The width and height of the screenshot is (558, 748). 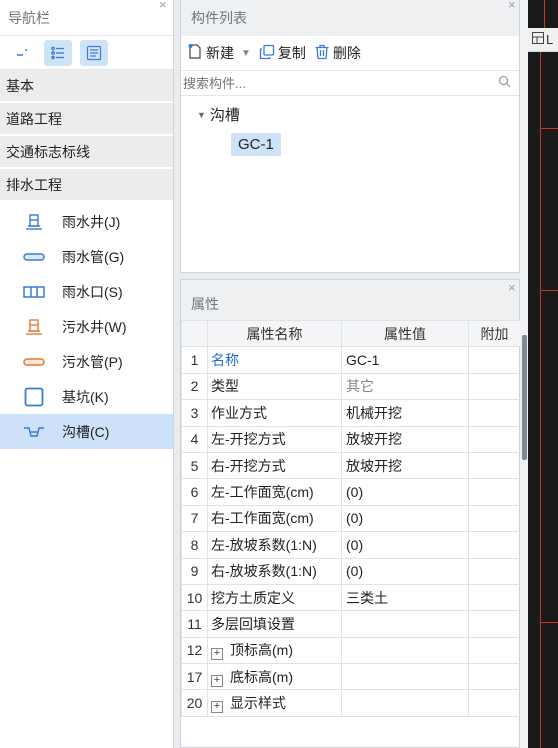 I want to click on search-input, so click(x=323, y=83).